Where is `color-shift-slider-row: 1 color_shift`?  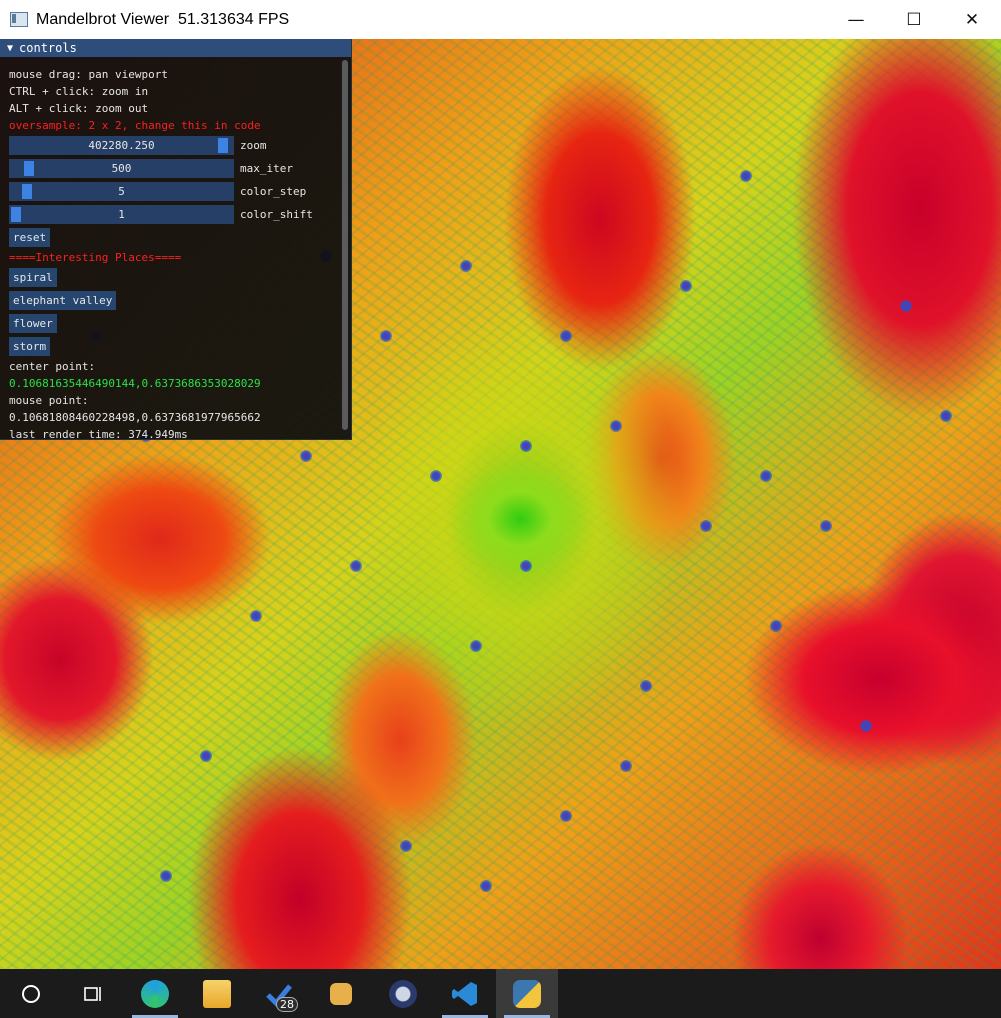
color-shift-slider-row: 1 color_shift is located at coordinates (174, 214).